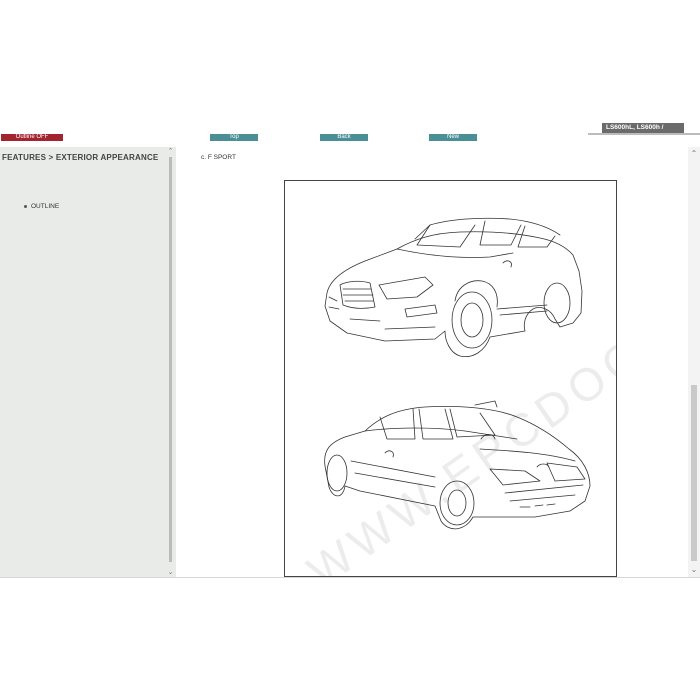  I want to click on bullet-icon, so click(25, 206).